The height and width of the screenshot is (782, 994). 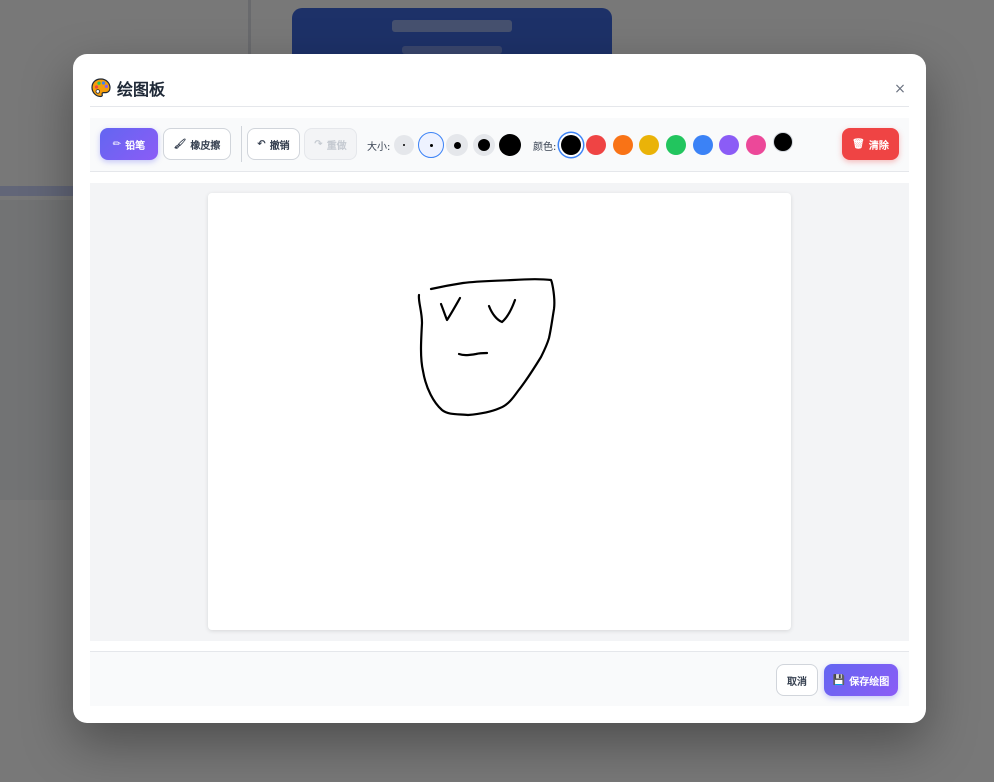 I want to click on modal-header: 绘图板 ×, so click(x=499, y=80).